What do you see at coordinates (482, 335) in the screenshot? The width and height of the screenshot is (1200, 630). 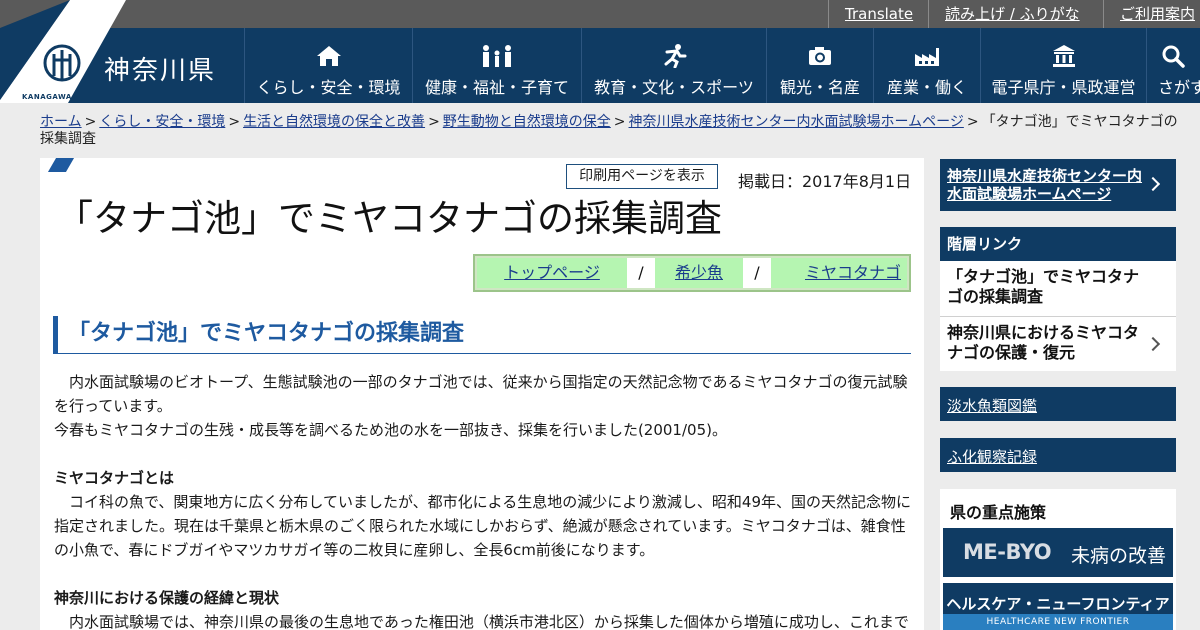 I see `section-heading: 「タナゴ池」でミヤコタナゴの採集調査` at bounding box center [482, 335].